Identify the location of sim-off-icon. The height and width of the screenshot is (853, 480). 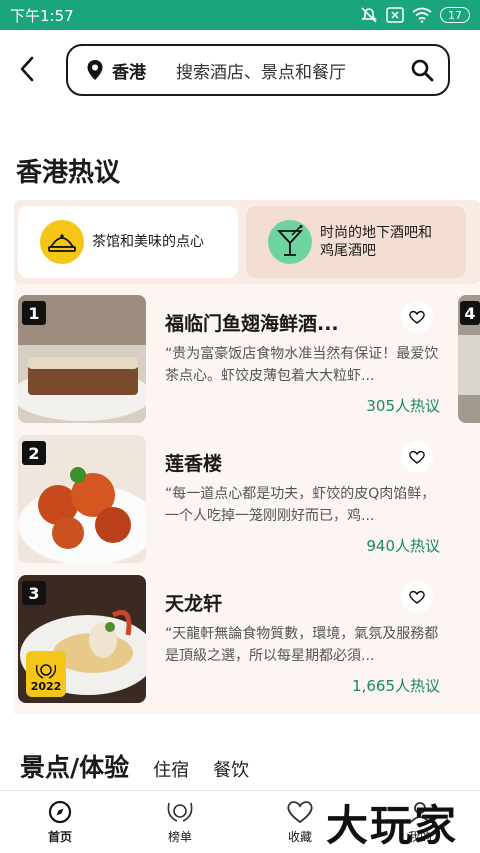
(395, 15).